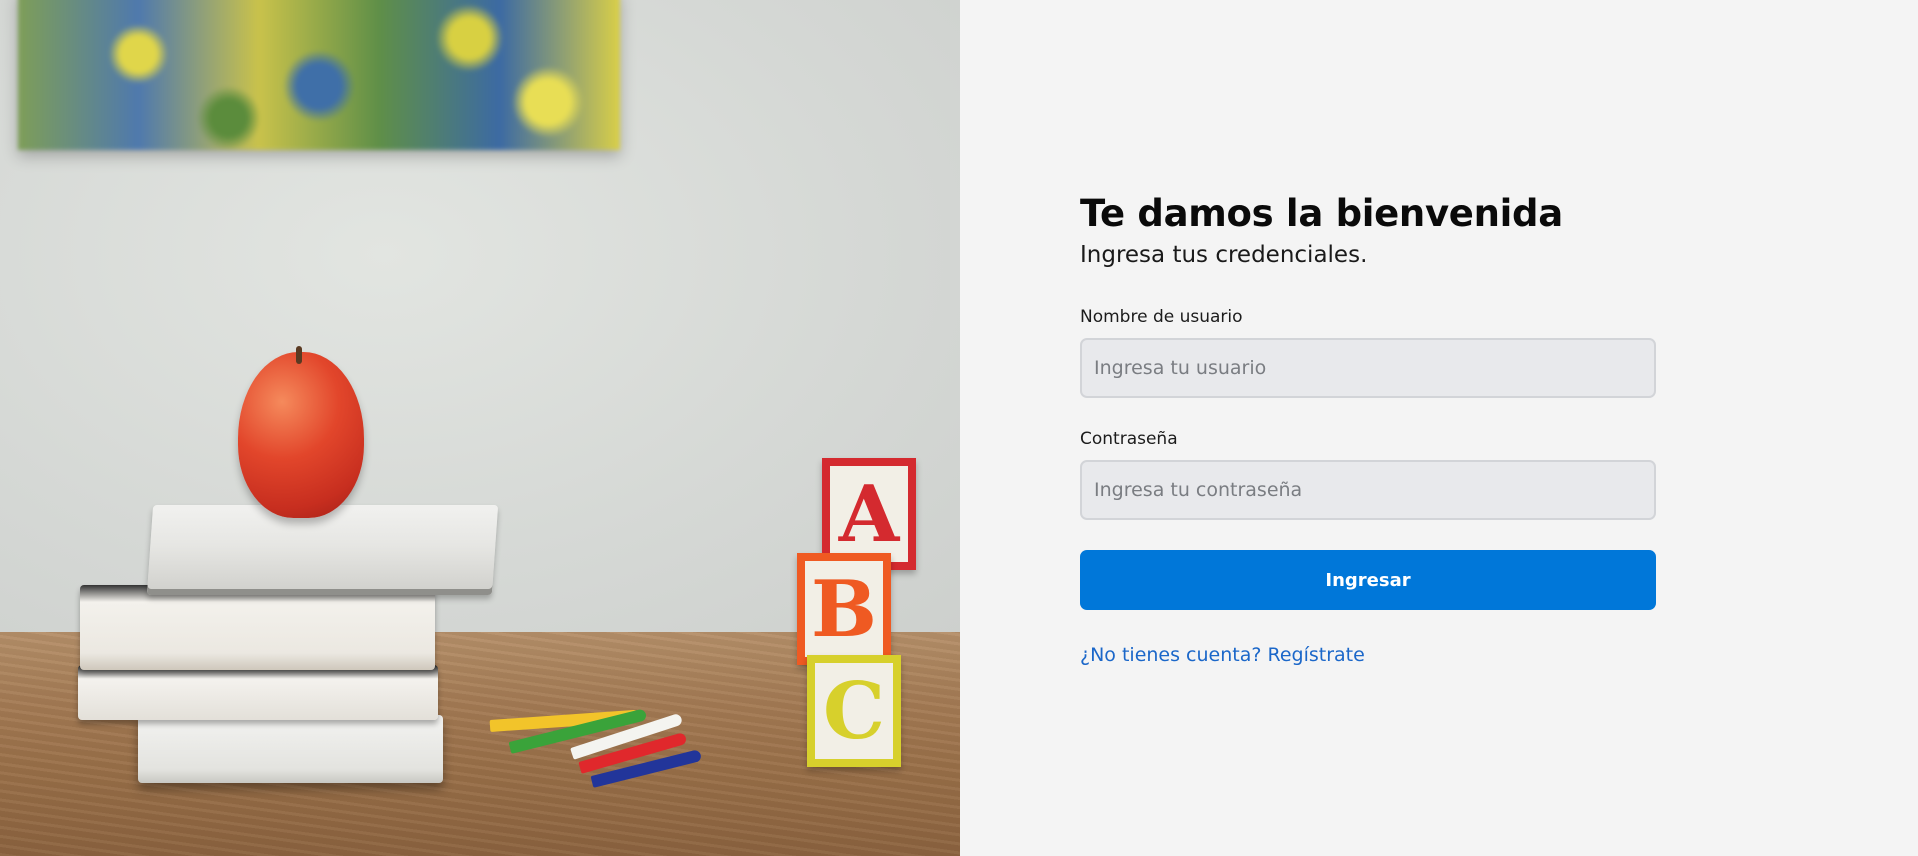  I want to click on book-stack-lower, so click(258, 692).